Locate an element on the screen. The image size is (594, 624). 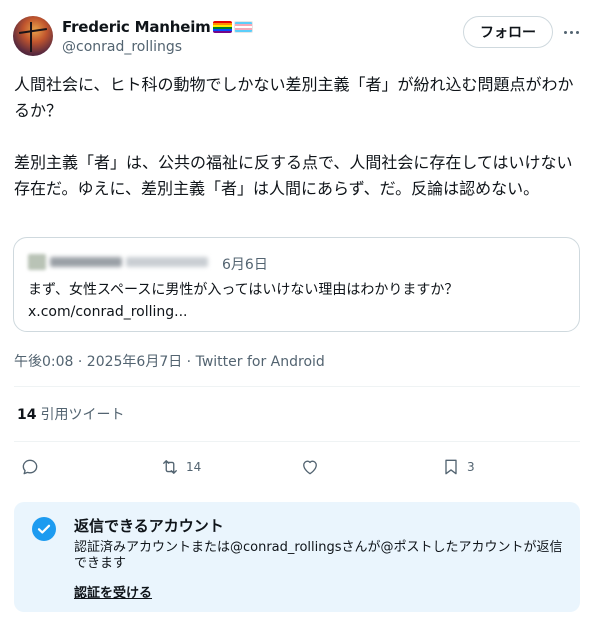
bookmark-icon is located at coordinates (451, 467).